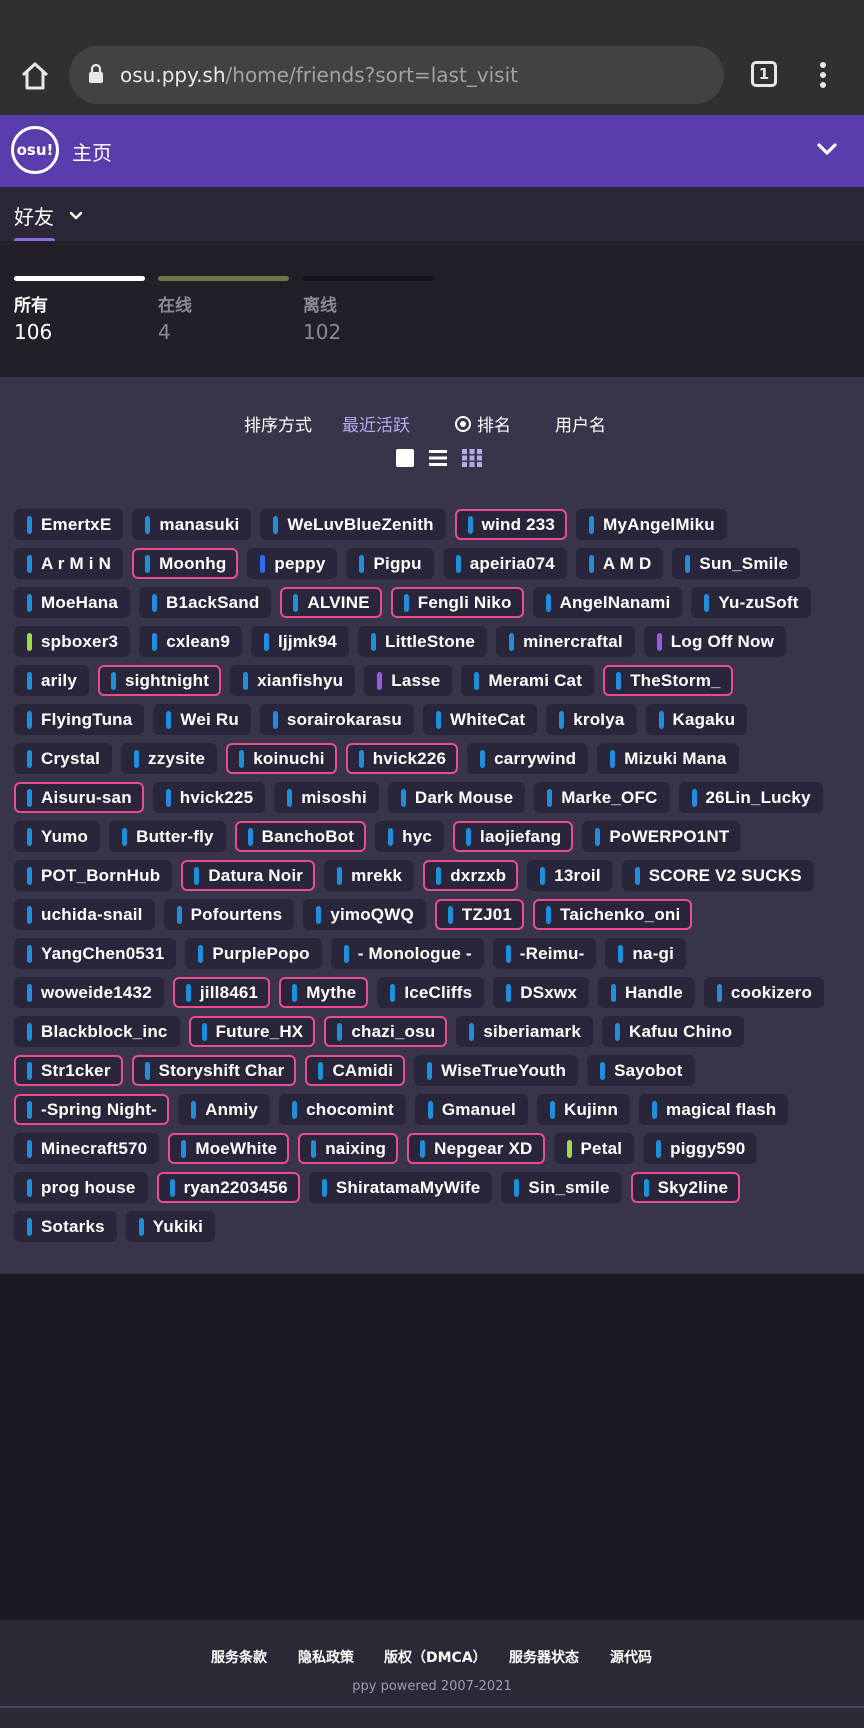  I want to click on friend-card: Nepgear XD, so click(476, 1148).